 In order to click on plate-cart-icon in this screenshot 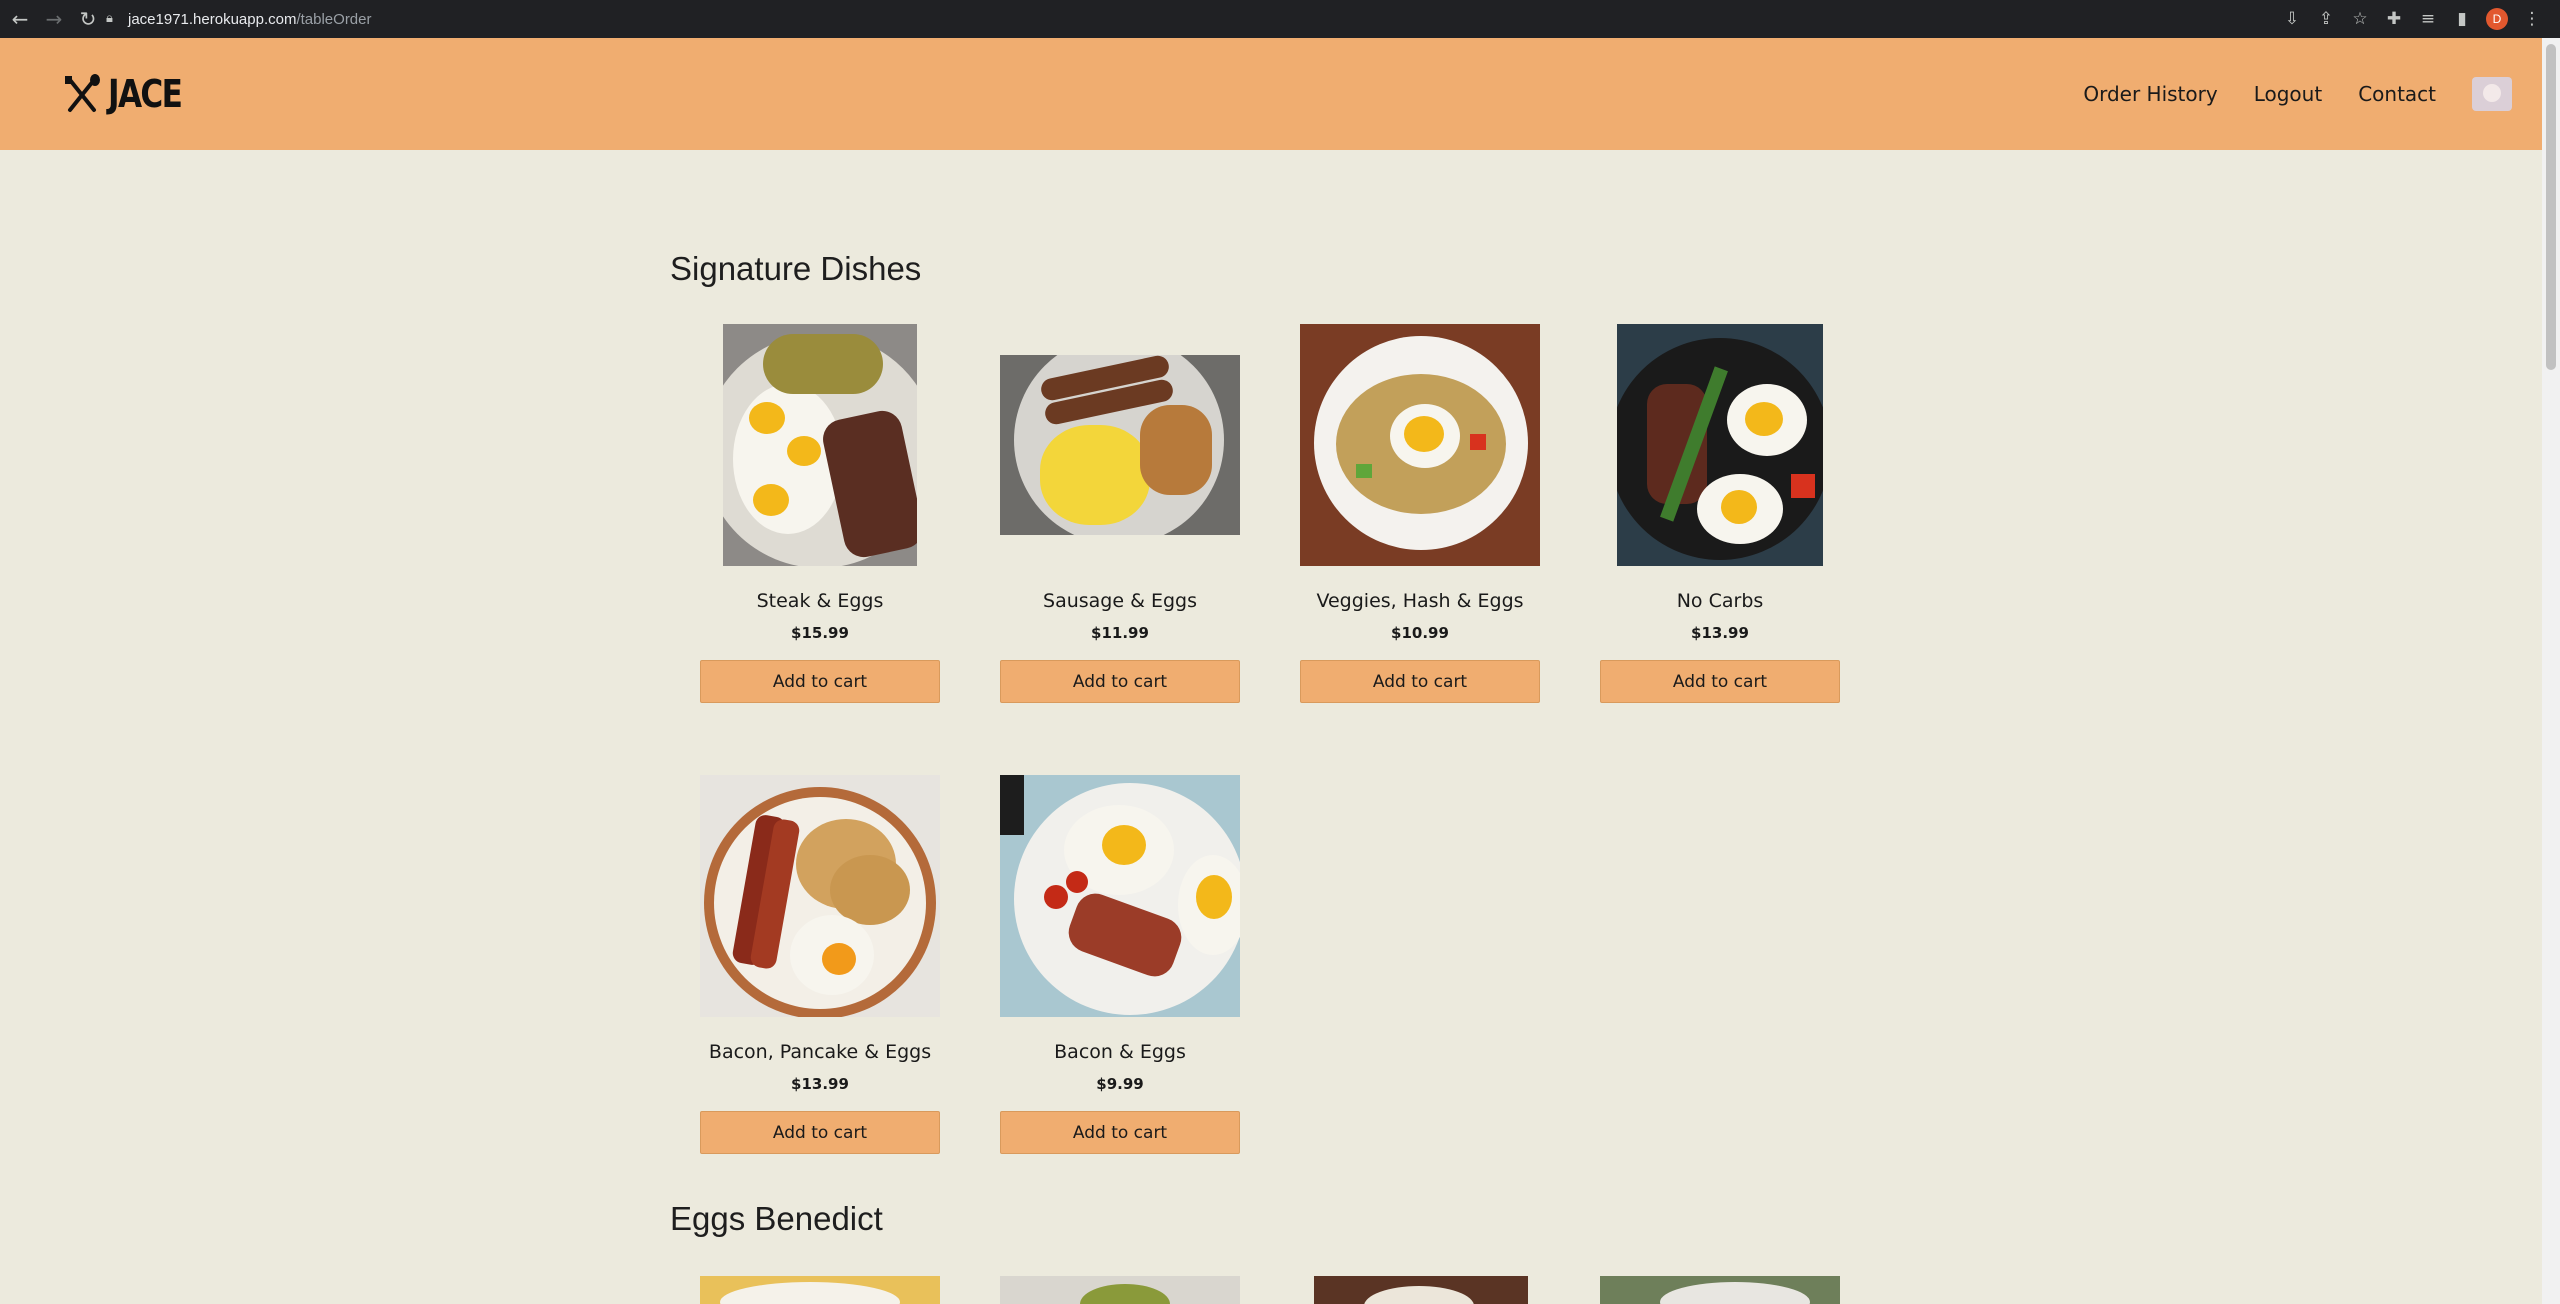, I will do `click(2492, 94)`.